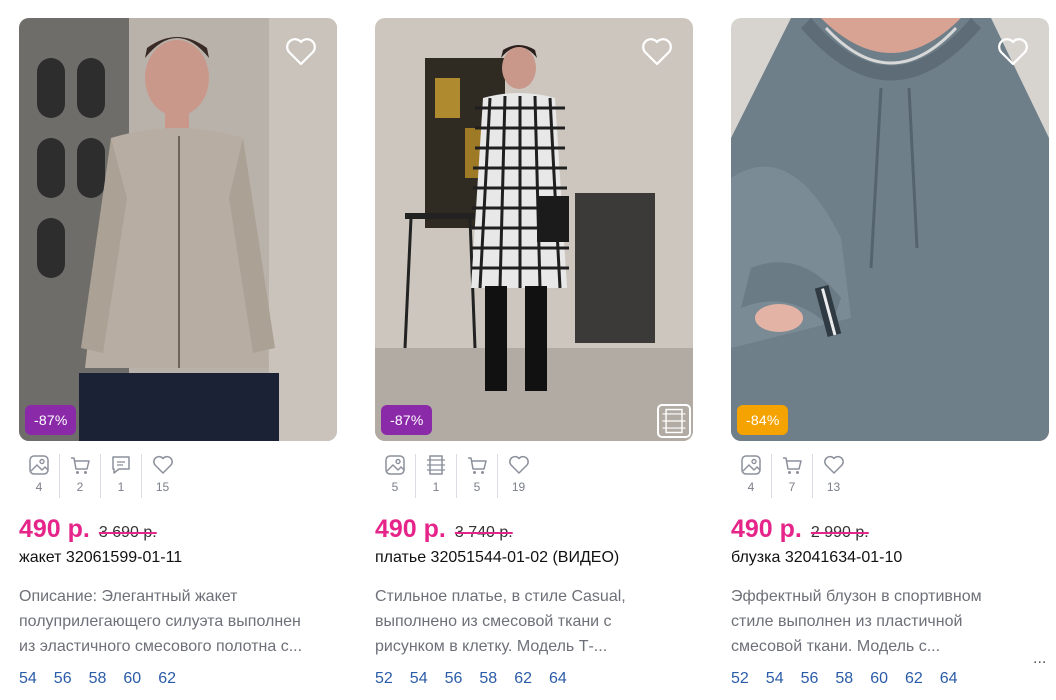  I want to click on old-price: 3 690 р., so click(127, 532).